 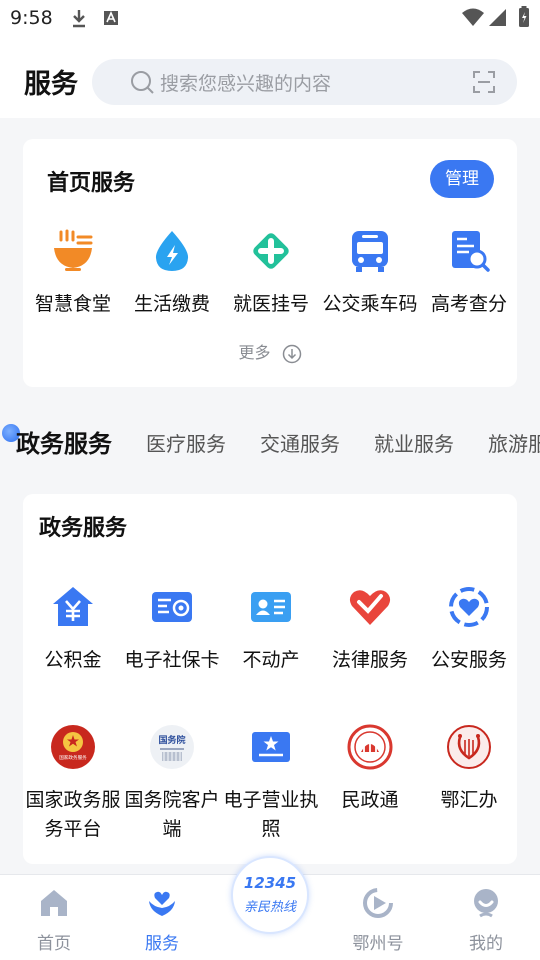 I want to click on state-council-logo-icon: 国务院, so click(x=172, y=747).